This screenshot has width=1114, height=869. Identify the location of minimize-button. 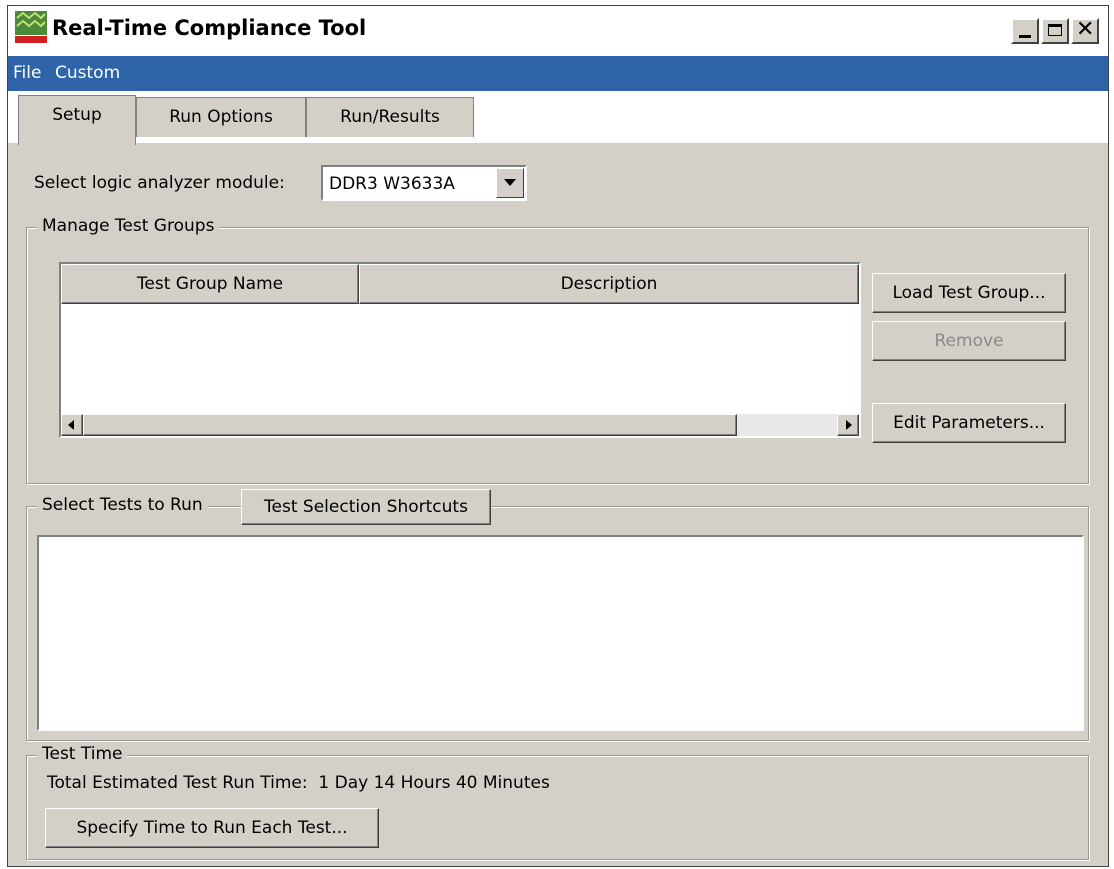
(1025, 31).